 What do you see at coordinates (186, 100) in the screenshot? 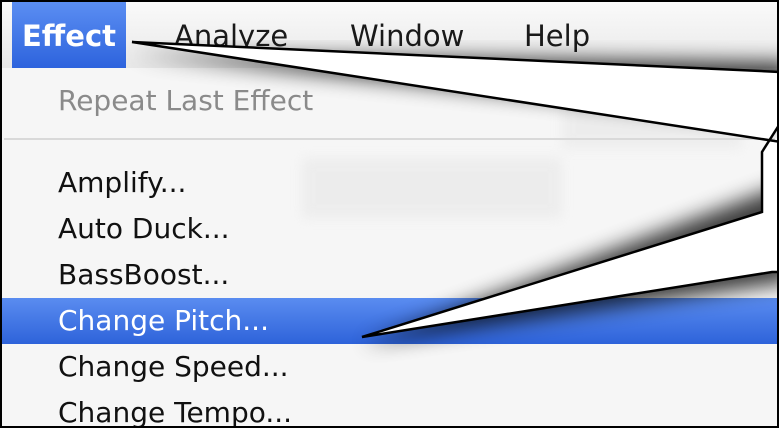
I see `menu-item-repeat-last-effect: Repeat Last Effect` at bounding box center [186, 100].